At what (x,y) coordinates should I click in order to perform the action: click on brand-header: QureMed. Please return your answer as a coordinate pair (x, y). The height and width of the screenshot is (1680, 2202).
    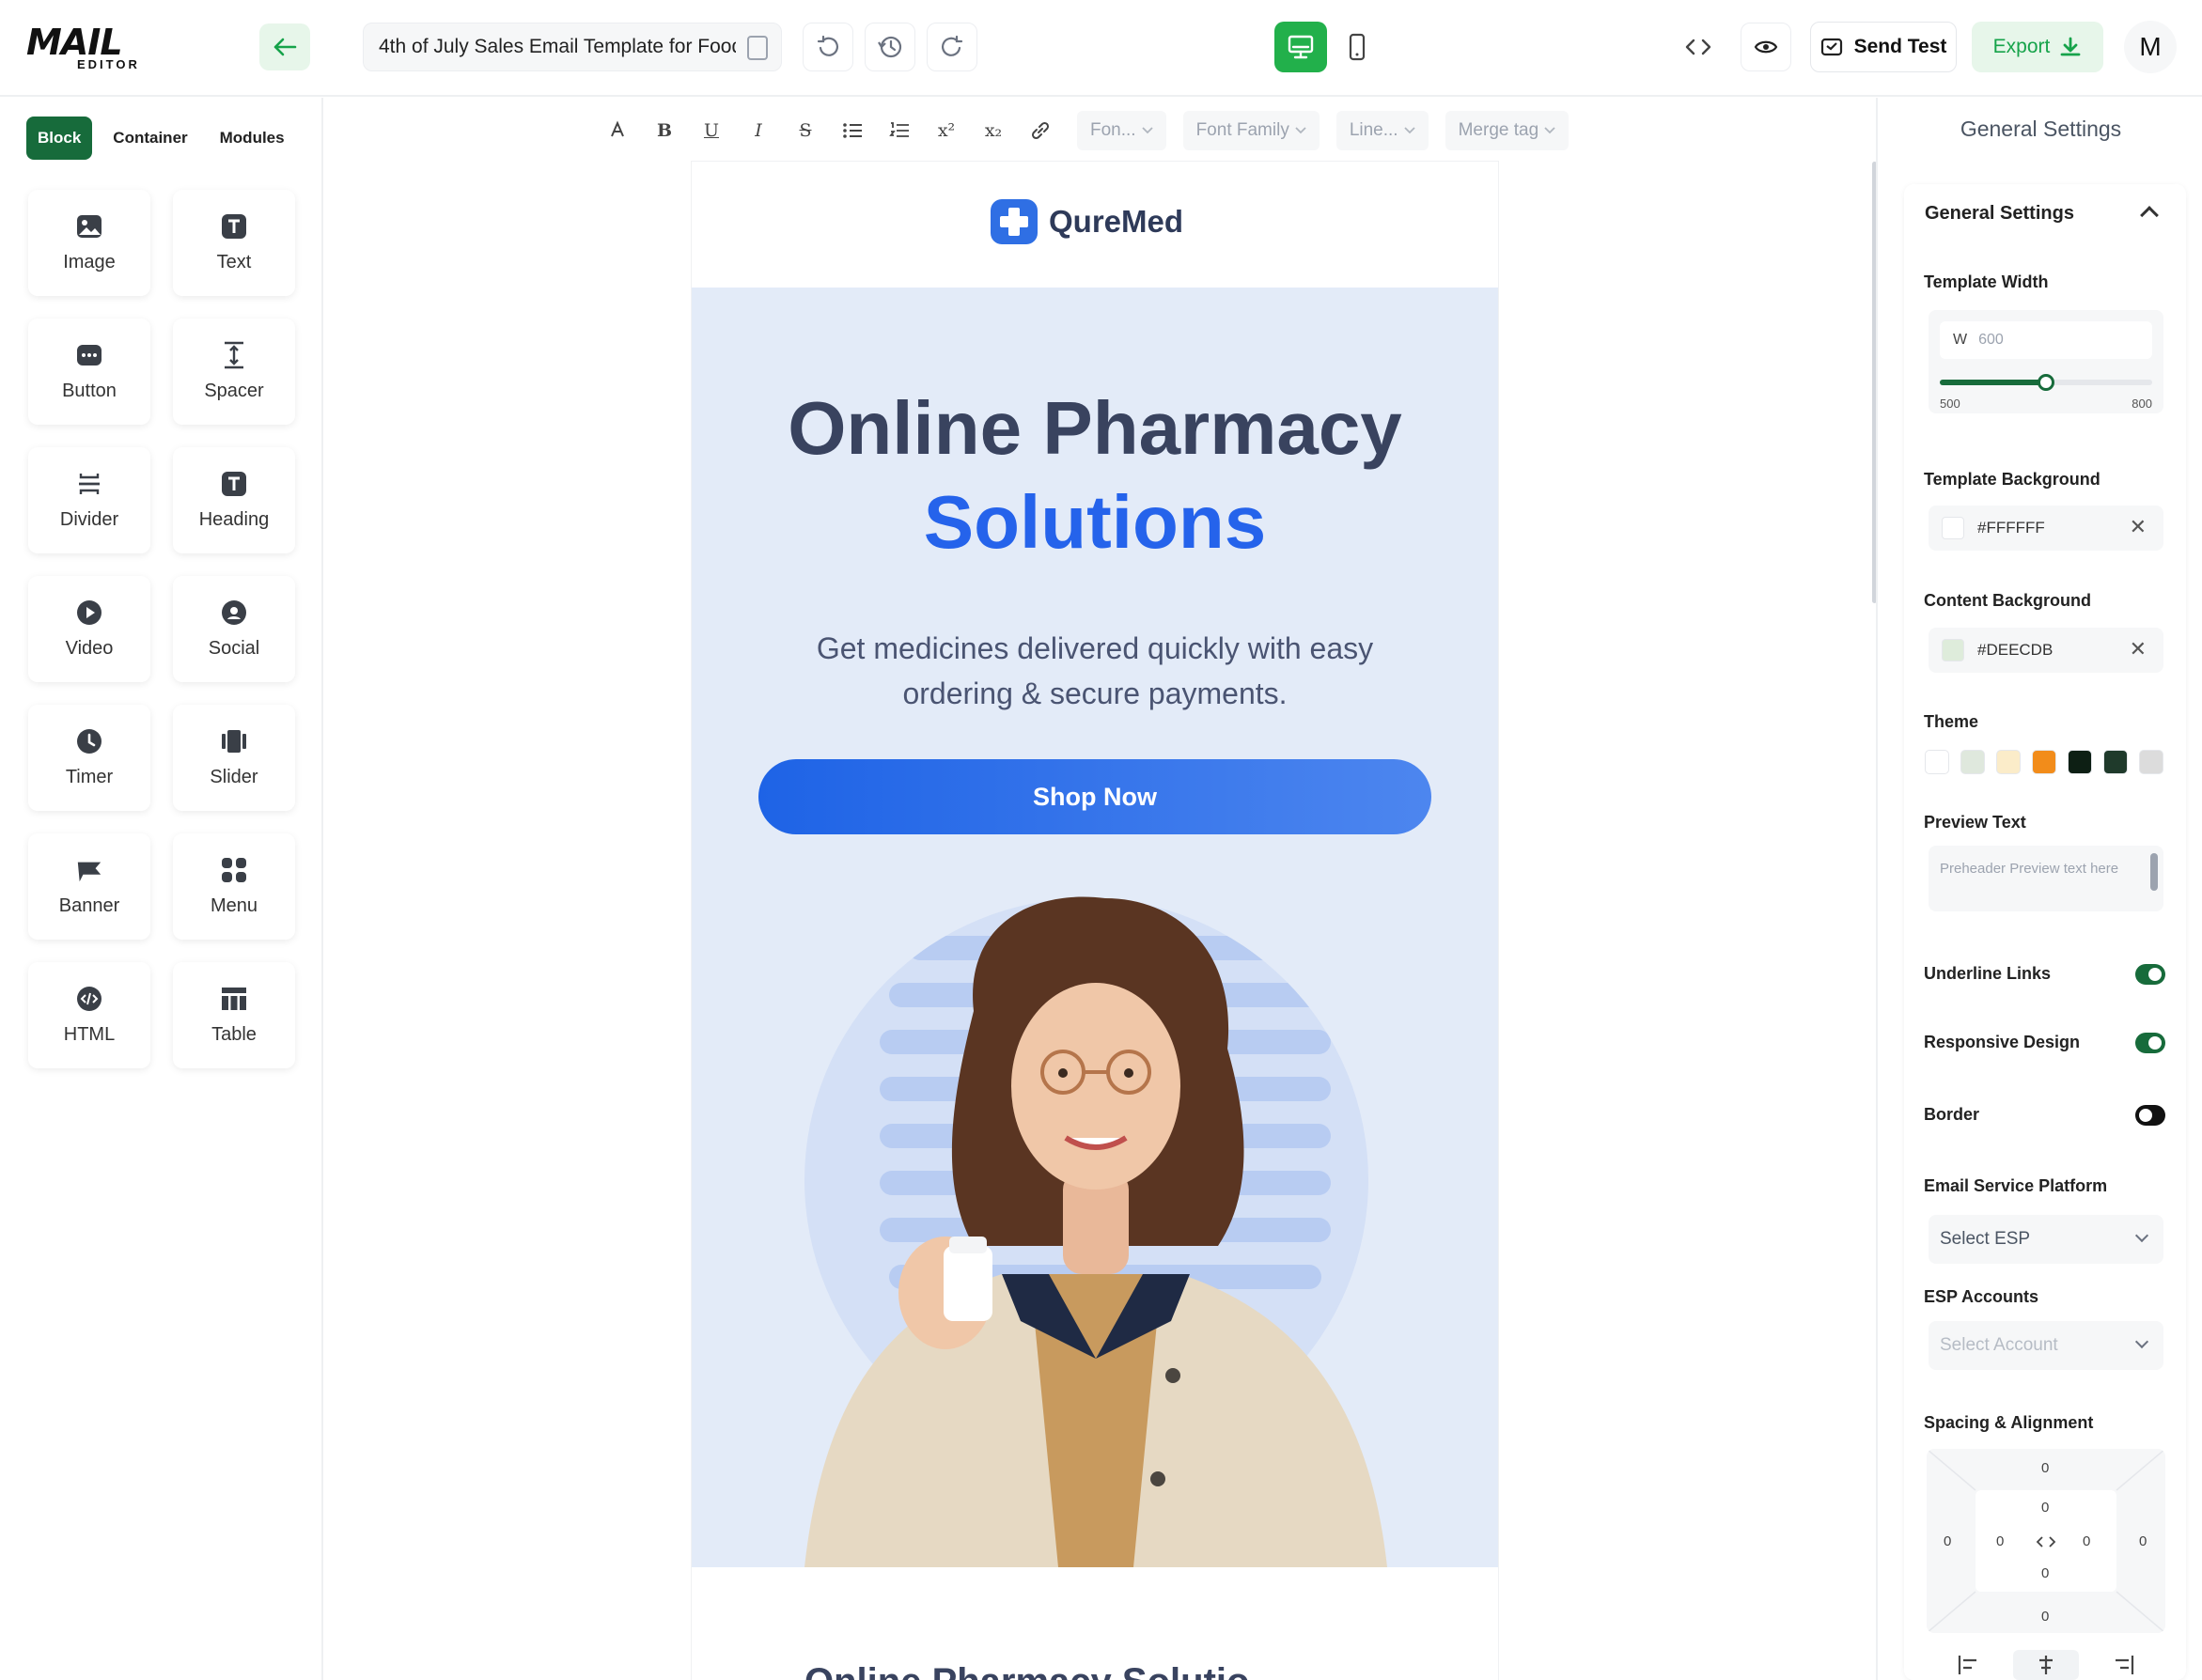
    Looking at the image, I should click on (1087, 221).